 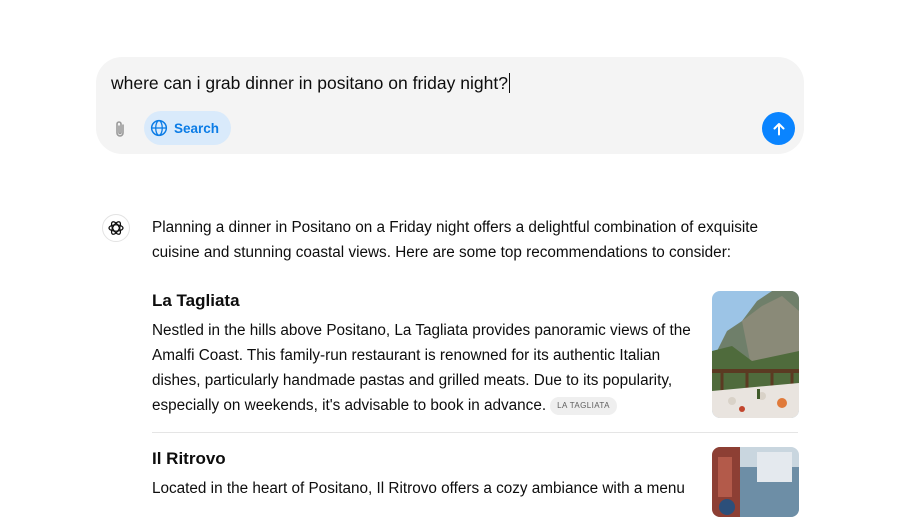 I want to click on citation-badge: LA TAGLIATA, so click(x=583, y=406).